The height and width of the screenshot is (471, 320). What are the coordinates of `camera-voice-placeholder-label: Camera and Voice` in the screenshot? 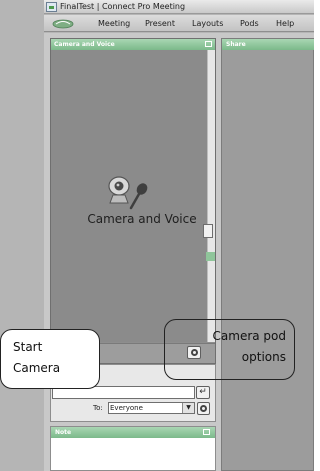 It's located at (142, 219).